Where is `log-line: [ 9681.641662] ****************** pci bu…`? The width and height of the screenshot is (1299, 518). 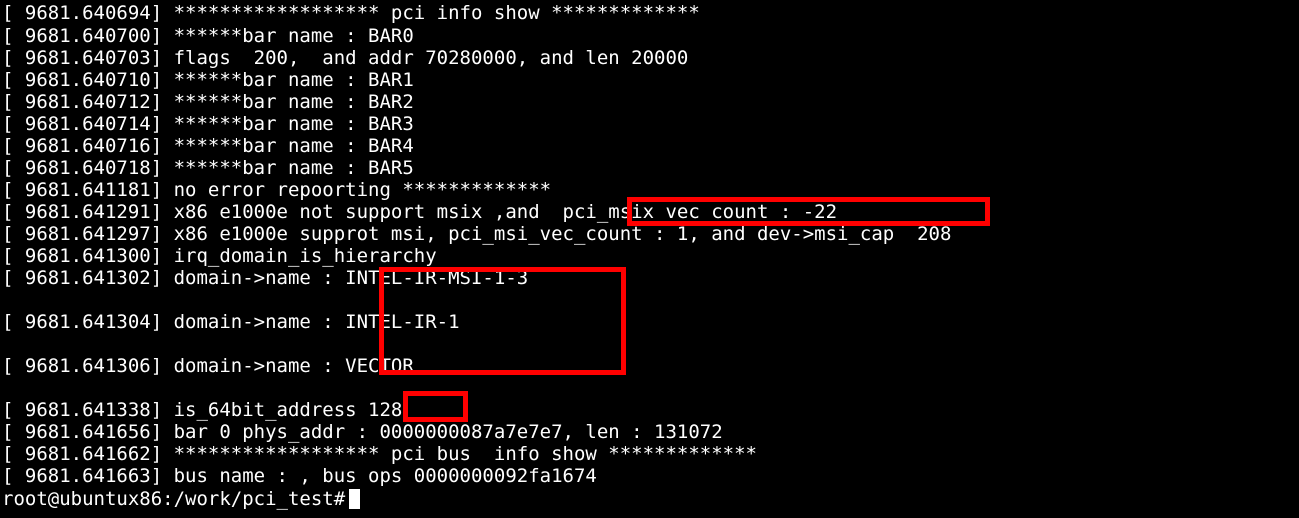 log-line: [ 9681.641662] ****************** pci bu… is located at coordinates (379, 454).